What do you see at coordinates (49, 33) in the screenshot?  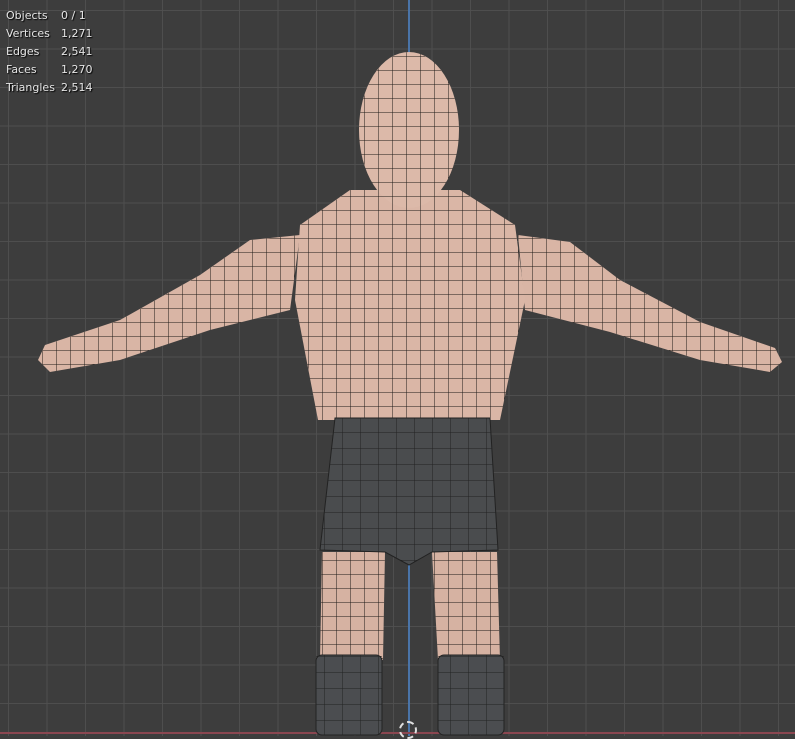 I see `stat-vertices: Vertices 1,271` at bounding box center [49, 33].